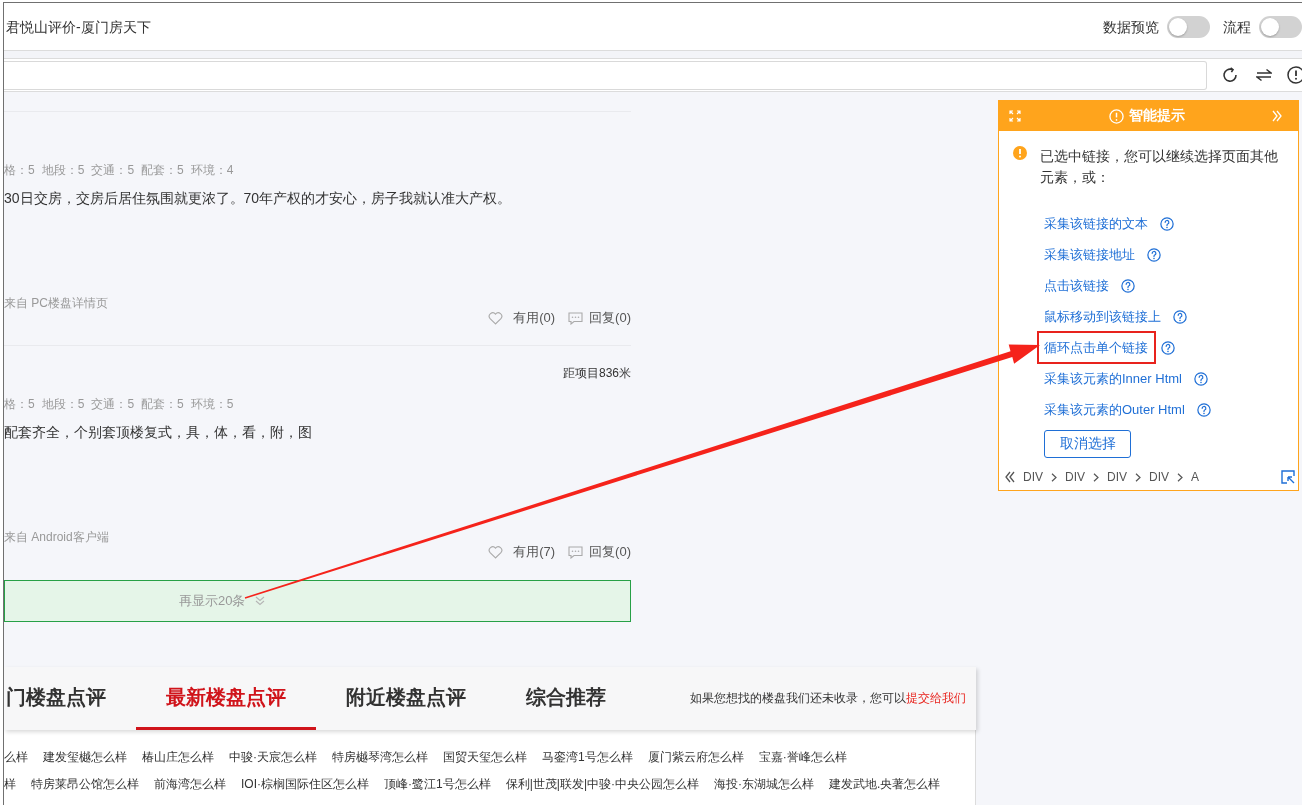  I want to click on property-link: IOI·棕榈国际住区怎么样, so click(305, 784).